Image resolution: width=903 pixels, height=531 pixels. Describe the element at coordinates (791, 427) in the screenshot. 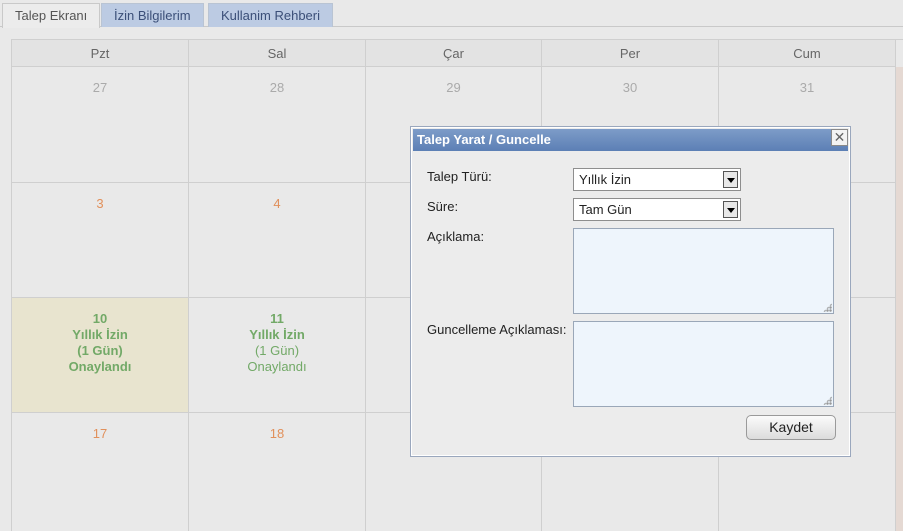

I see `save-button: Kaydet` at that location.